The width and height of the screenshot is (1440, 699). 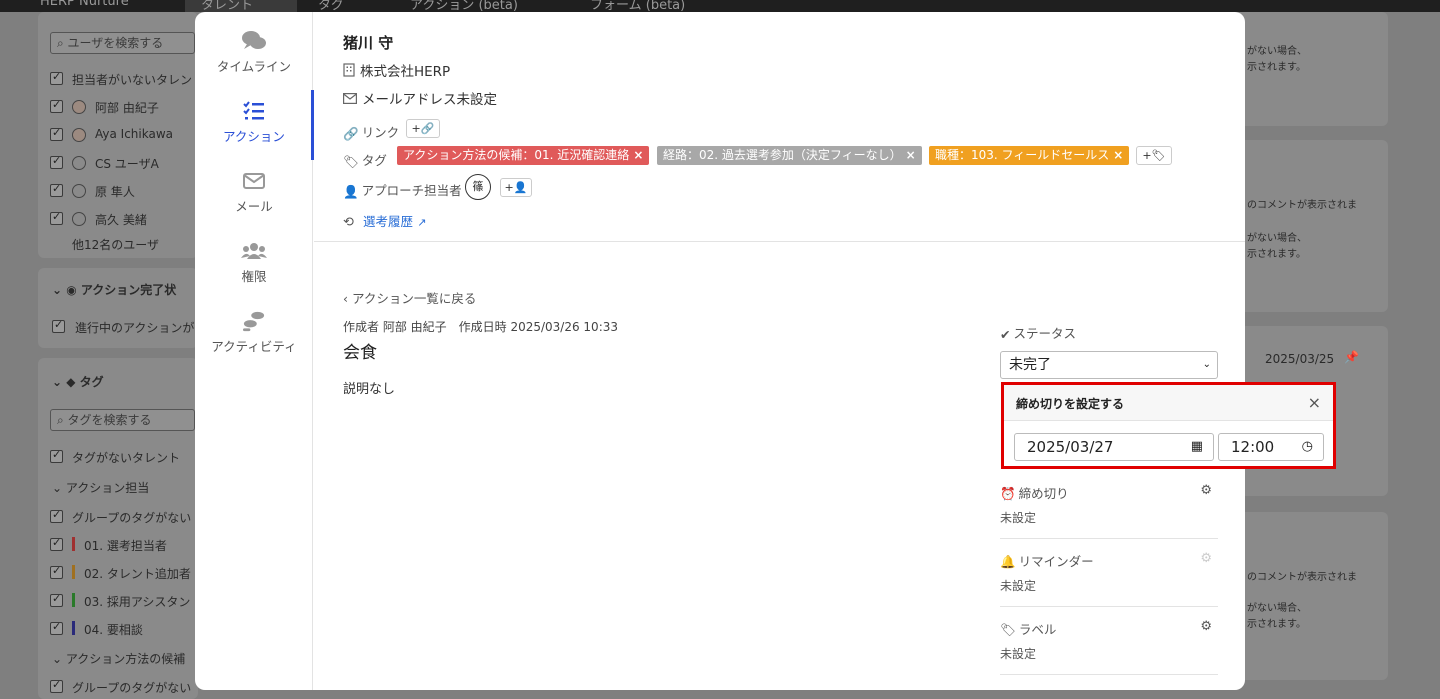 What do you see at coordinates (132, 79) in the screenshot?
I see `user-filter-item: 担当者がいないタレン` at bounding box center [132, 79].